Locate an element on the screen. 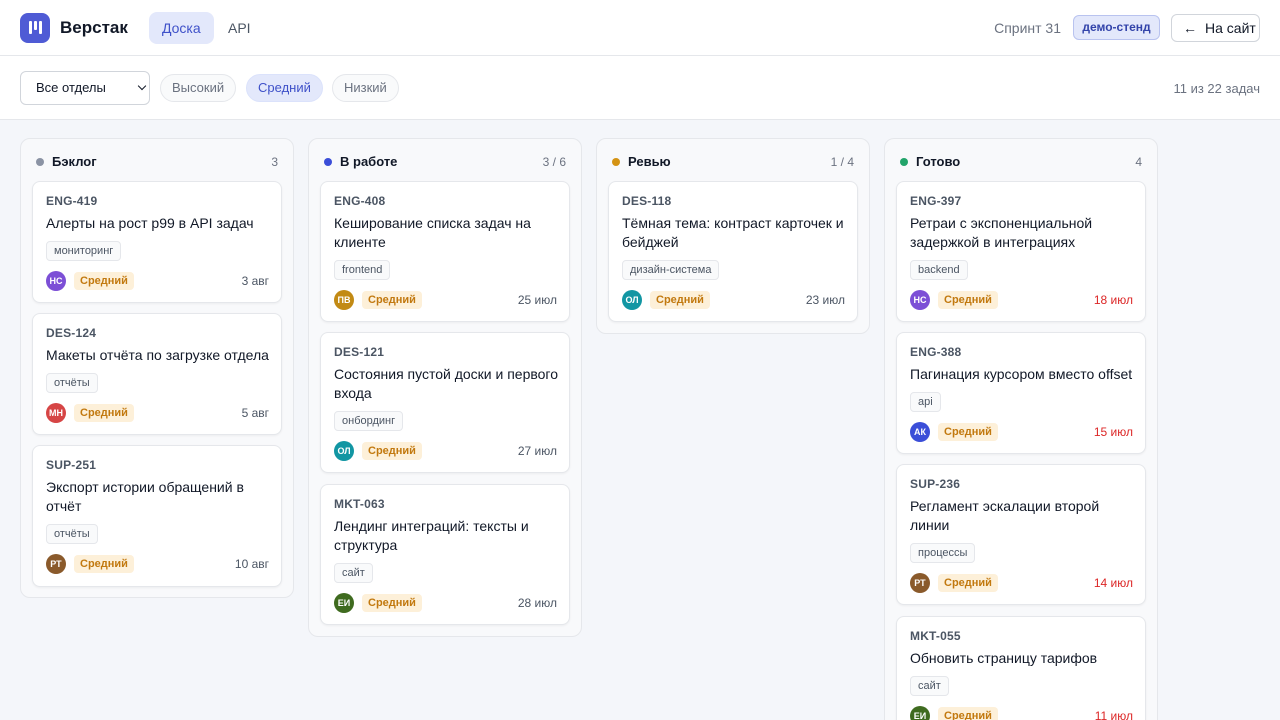 The image size is (1280, 720). task-id: SUP-236 is located at coordinates (935, 484).